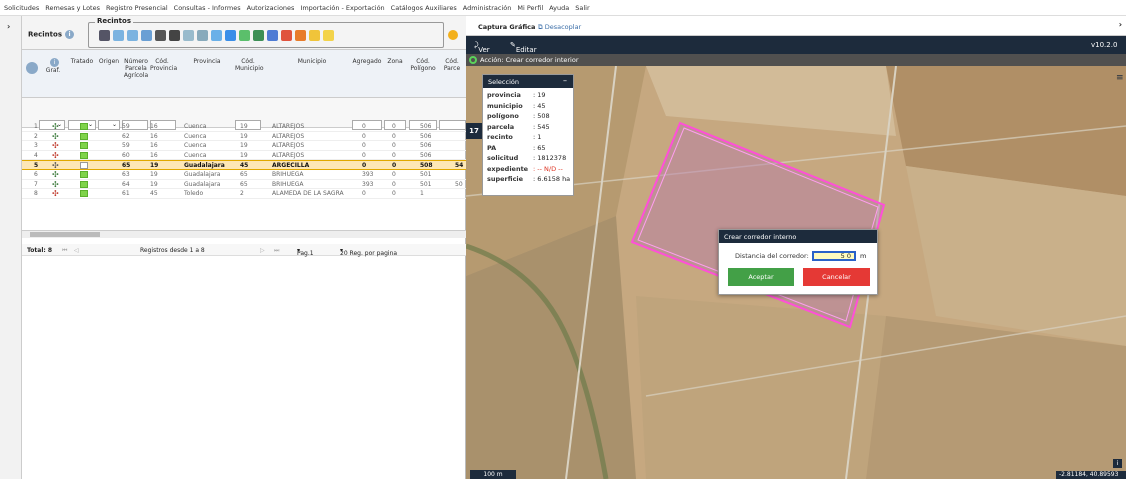  Describe the element at coordinates (314, 35) in the screenshot. I see `flag-icon` at that location.